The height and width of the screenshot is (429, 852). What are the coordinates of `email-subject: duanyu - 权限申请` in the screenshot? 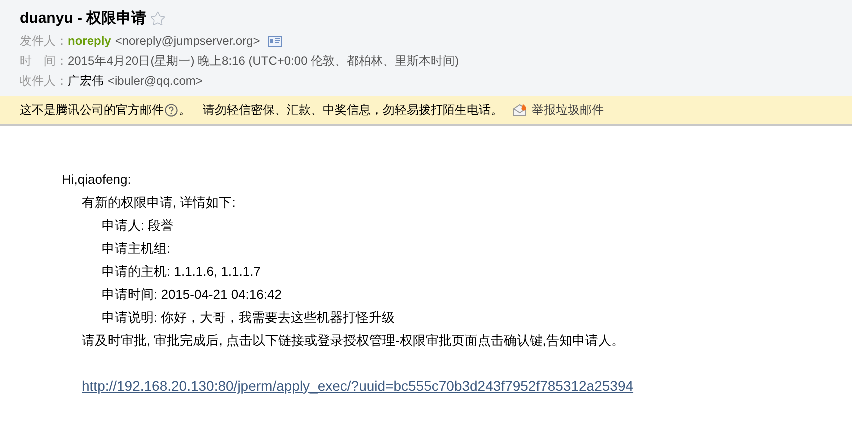 It's located at (83, 18).